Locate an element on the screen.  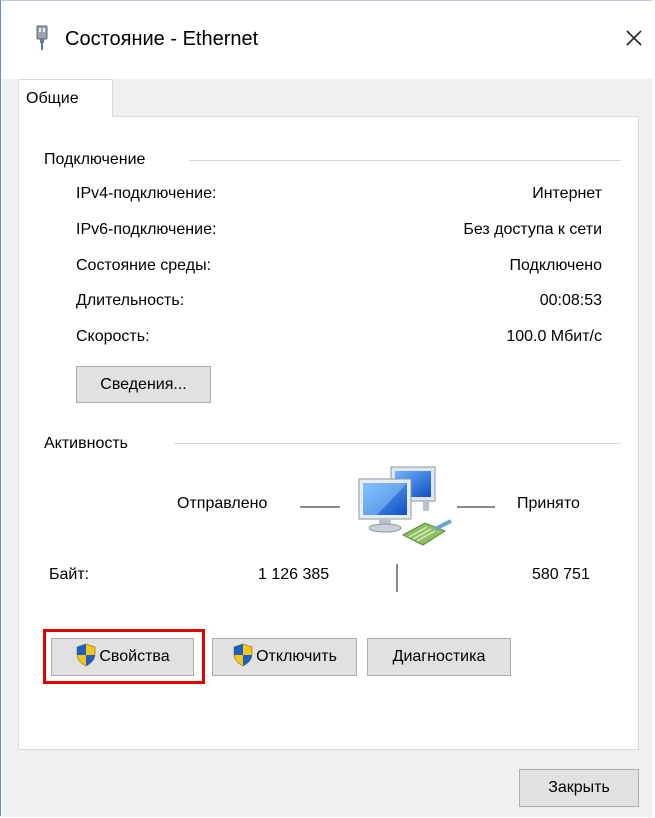
bytes-sent-value: 1 126 385 is located at coordinates (294, 574).